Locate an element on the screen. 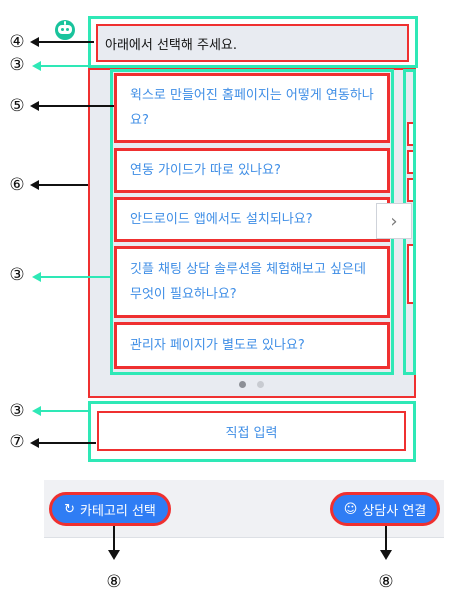 The image size is (456, 603). callout-marker: ⑦ is located at coordinates (17, 442).